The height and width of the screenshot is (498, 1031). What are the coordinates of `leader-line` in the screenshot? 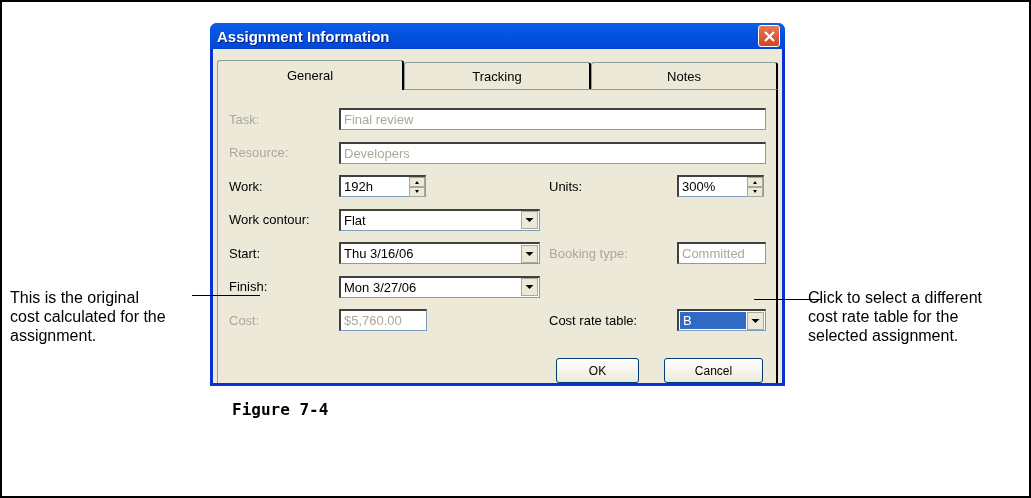 It's located at (788, 299).